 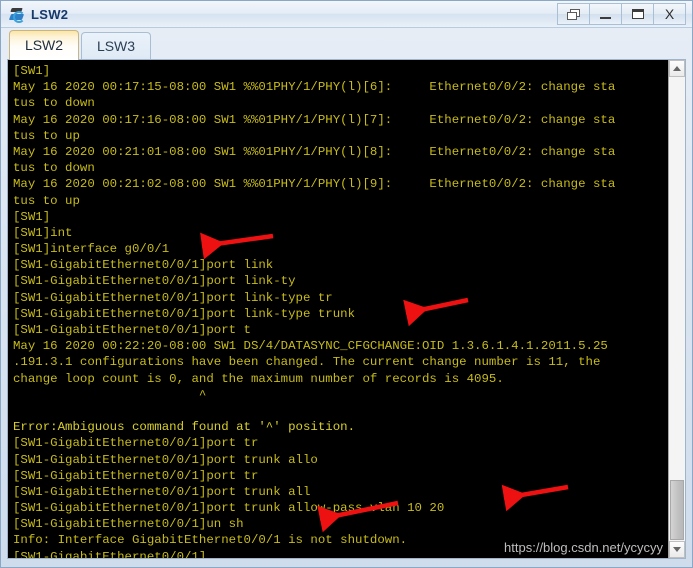 What do you see at coordinates (346, 44) in the screenshot?
I see `tab-strip: LSW2 LSW3` at bounding box center [346, 44].